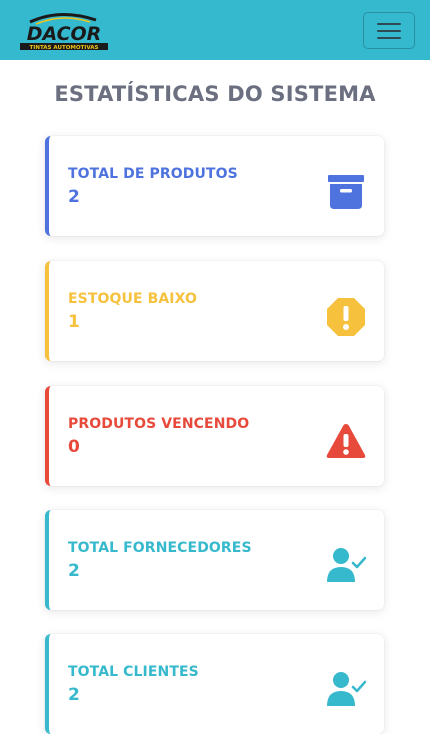  Describe the element at coordinates (215, 30) in the screenshot. I see `navbar: DACOR TINTAS AUTOMOTIVAS` at that location.